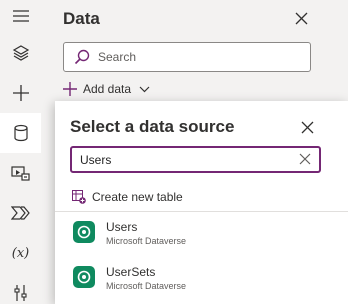 The image size is (348, 304). I want to click on result-name: UserSets, so click(131, 272).